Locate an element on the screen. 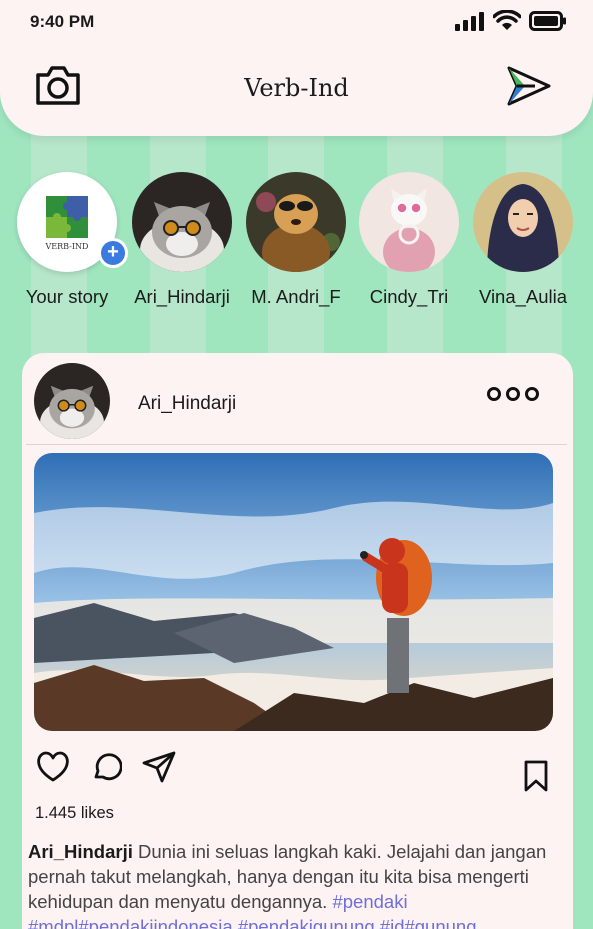 This screenshot has height=929, width=593. post-actions is located at coordinates (106, 767).